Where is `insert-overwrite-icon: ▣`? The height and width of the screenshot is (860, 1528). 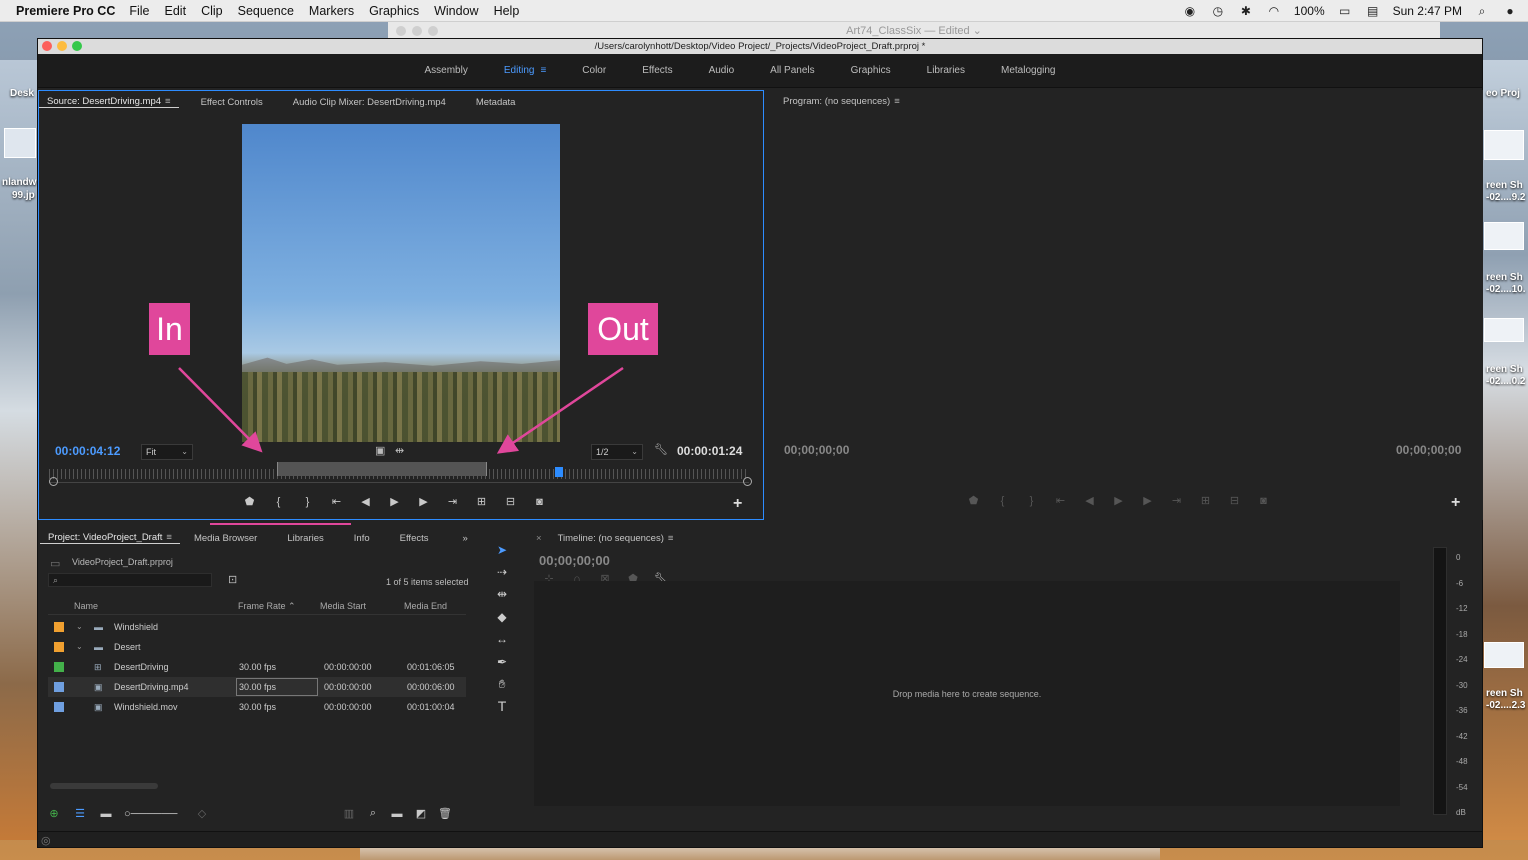
insert-overwrite-icon: ▣ is located at coordinates (380, 450).